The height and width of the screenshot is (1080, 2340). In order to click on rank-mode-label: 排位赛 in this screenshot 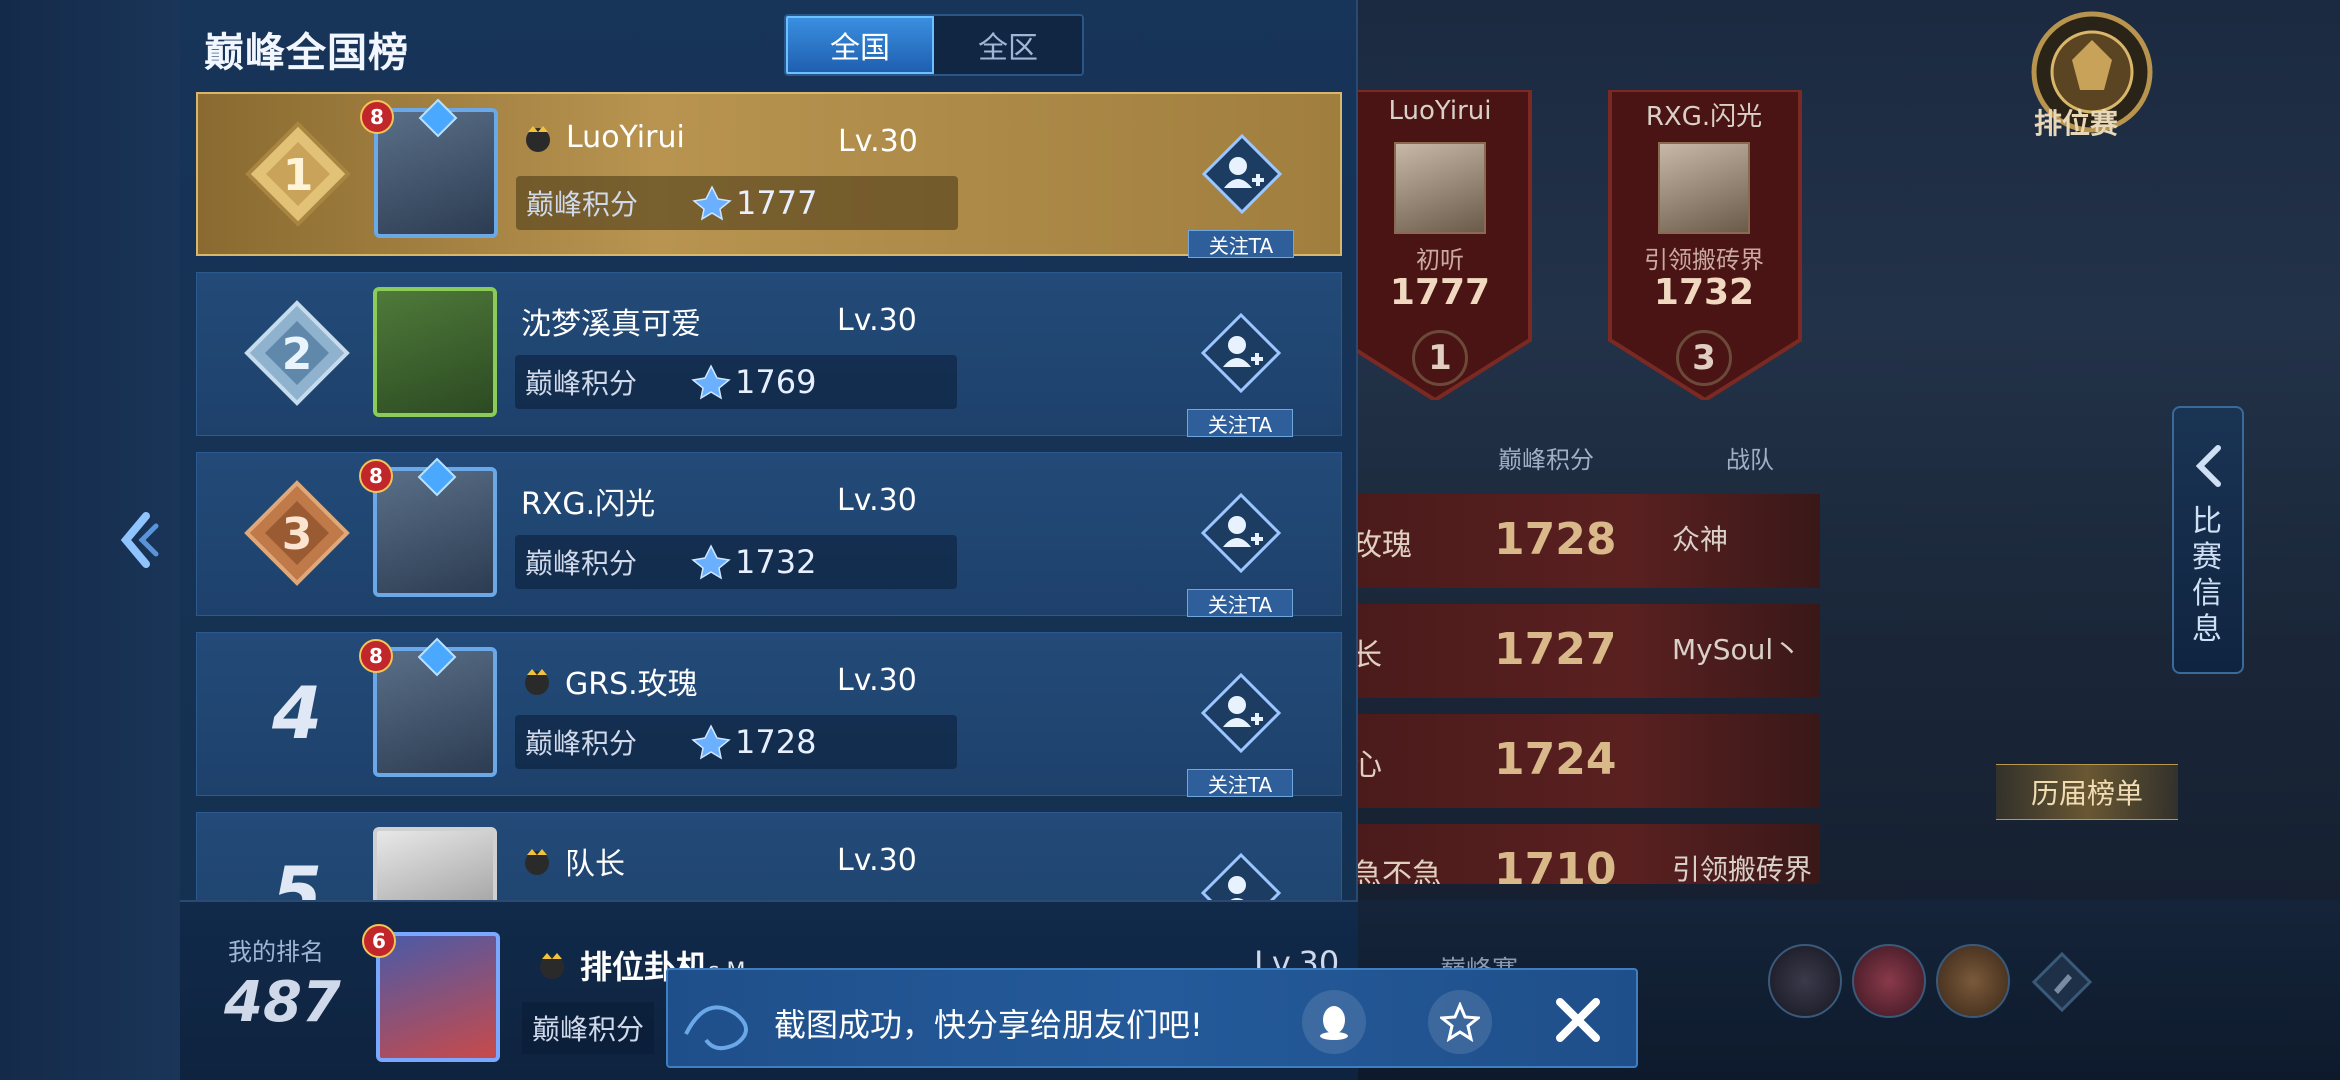, I will do `click(2076, 123)`.